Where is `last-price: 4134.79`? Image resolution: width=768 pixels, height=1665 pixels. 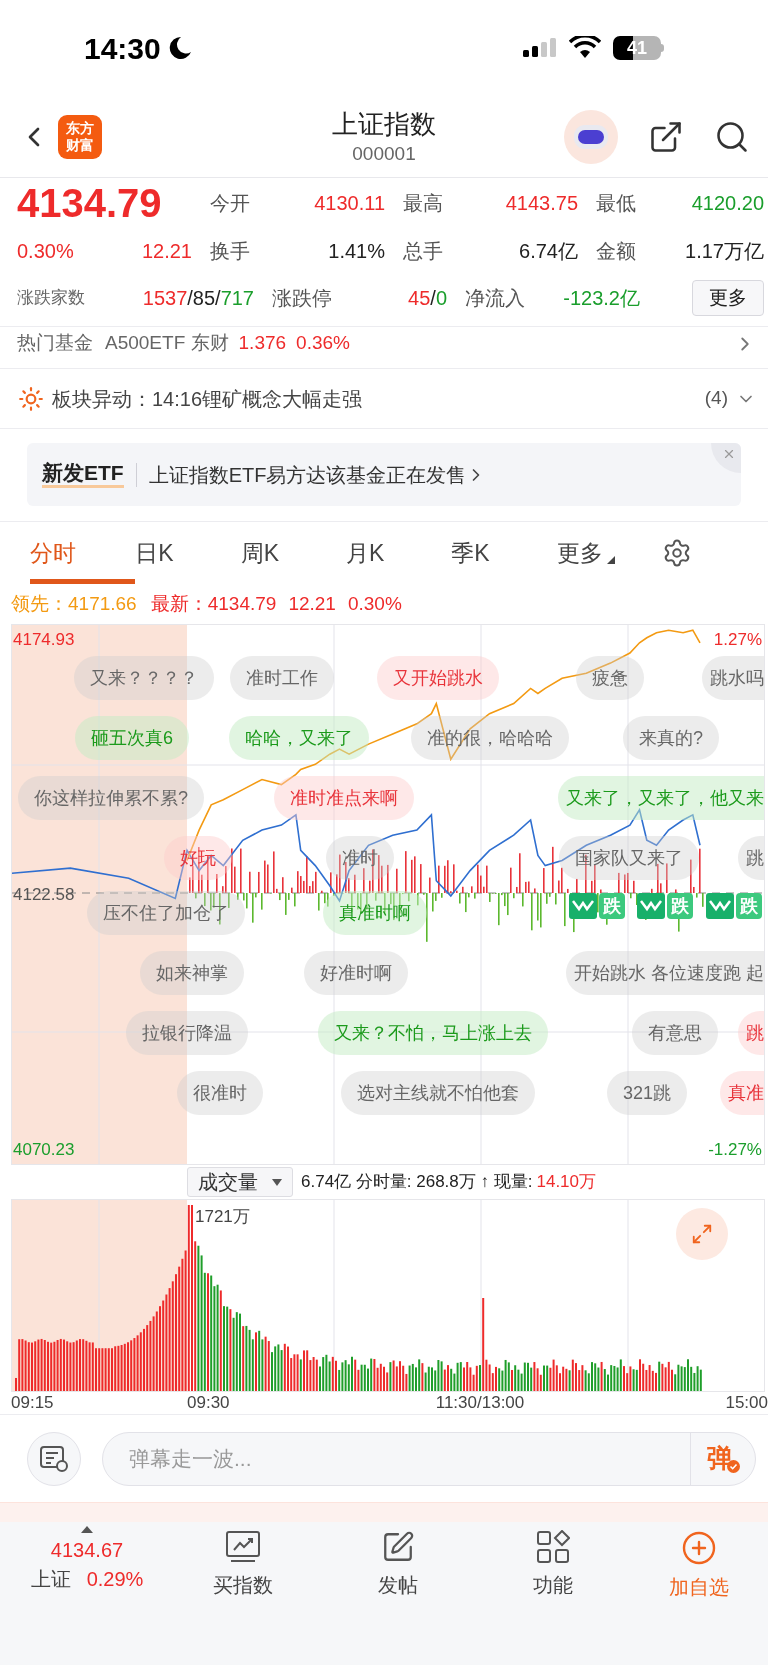
last-price: 4134.79 is located at coordinates (90, 203).